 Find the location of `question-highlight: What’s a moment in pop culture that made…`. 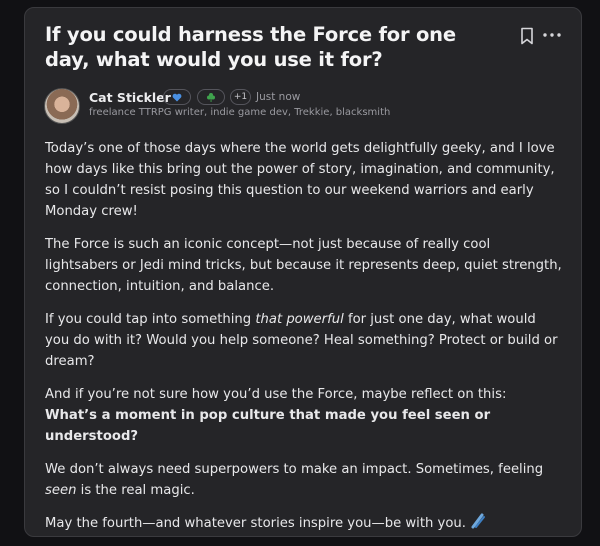

question-highlight: What’s a moment in pop culture that made… is located at coordinates (268, 426).